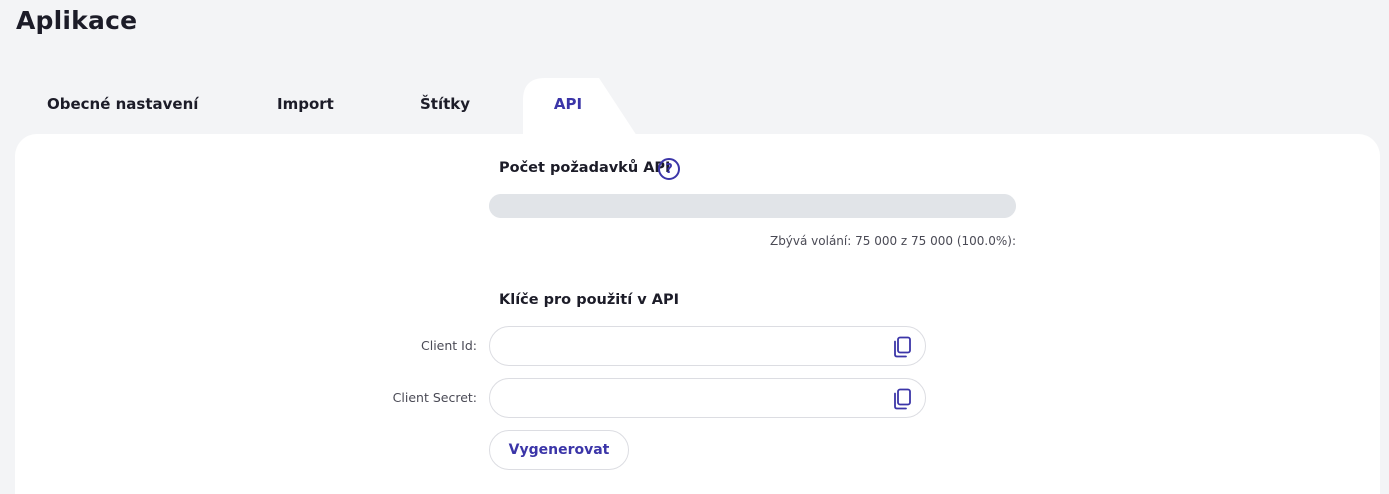 The width and height of the screenshot is (1389, 494). I want to click on client-secret-field, so click(707, 398).